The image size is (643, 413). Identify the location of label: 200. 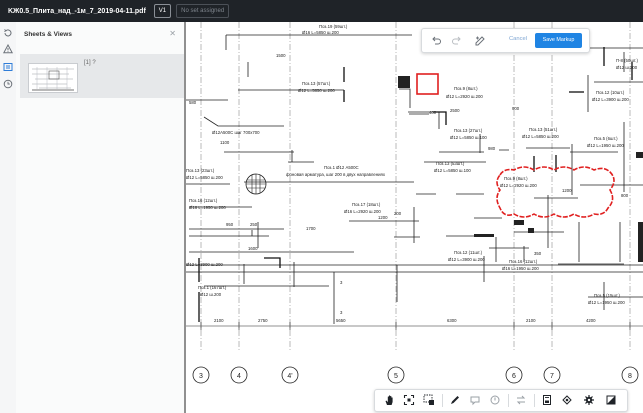
(398, 213).